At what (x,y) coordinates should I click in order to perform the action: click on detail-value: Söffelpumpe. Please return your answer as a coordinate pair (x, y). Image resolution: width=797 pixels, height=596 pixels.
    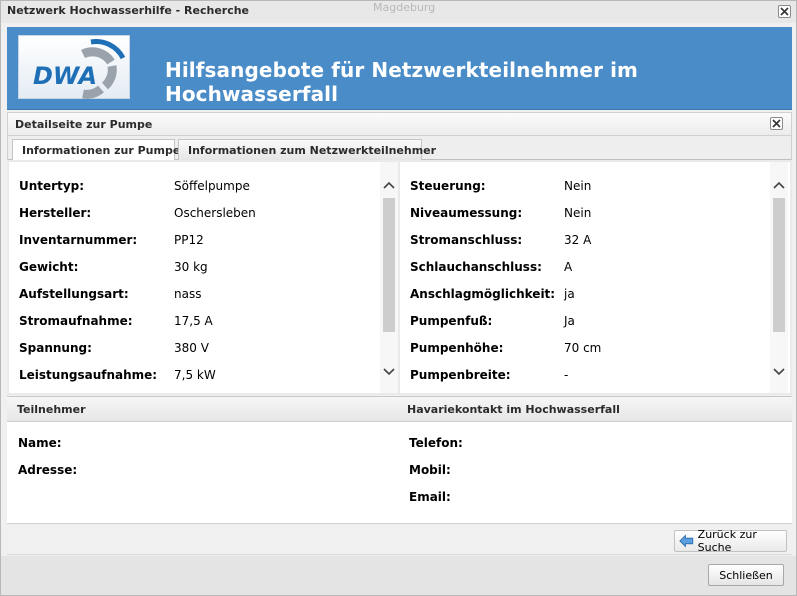
    Looking at the image, I should click on (212, 186).